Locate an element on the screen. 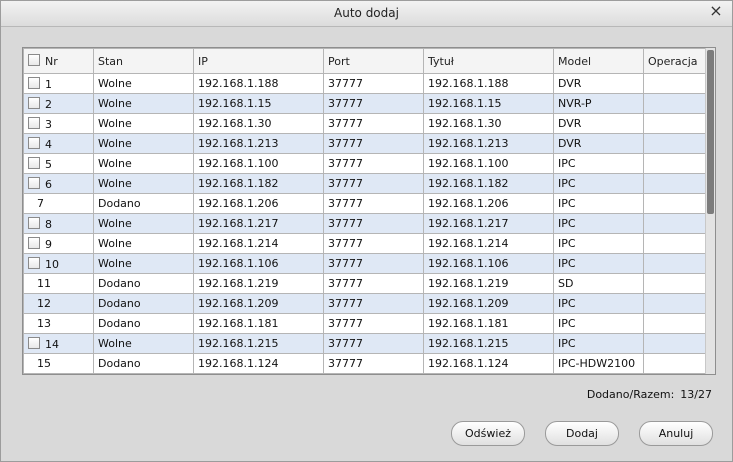  cell-tytul: 192.168.1.209 is located at coordinates (488, 303).